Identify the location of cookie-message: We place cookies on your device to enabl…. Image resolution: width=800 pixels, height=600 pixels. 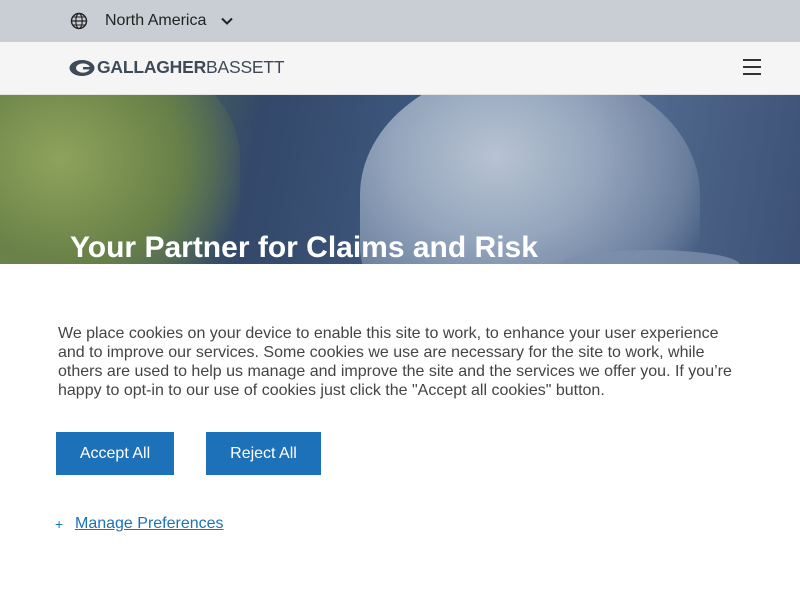
(395, 362).